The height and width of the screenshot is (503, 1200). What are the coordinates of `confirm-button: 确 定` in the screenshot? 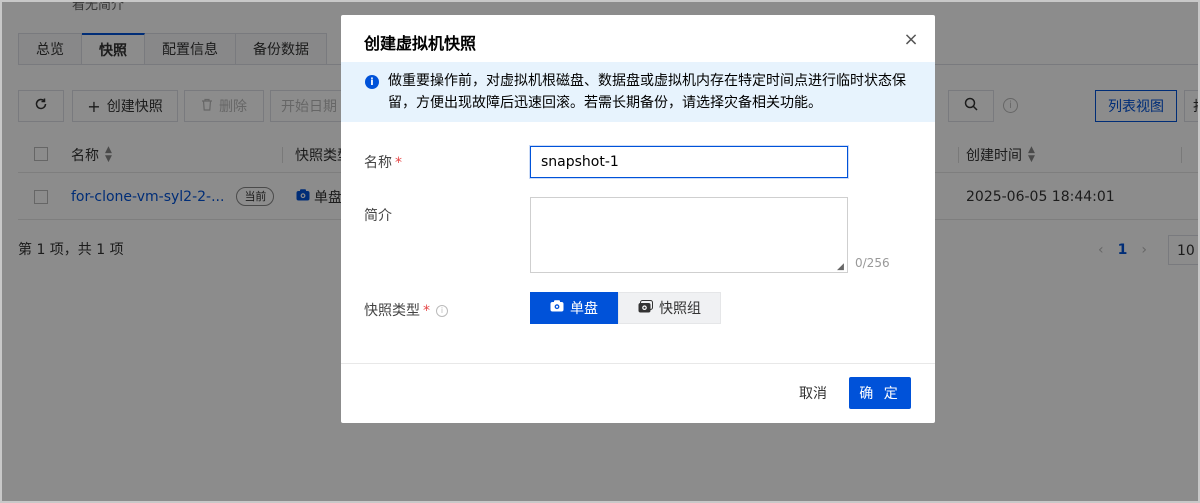 It's located at (880, 393).